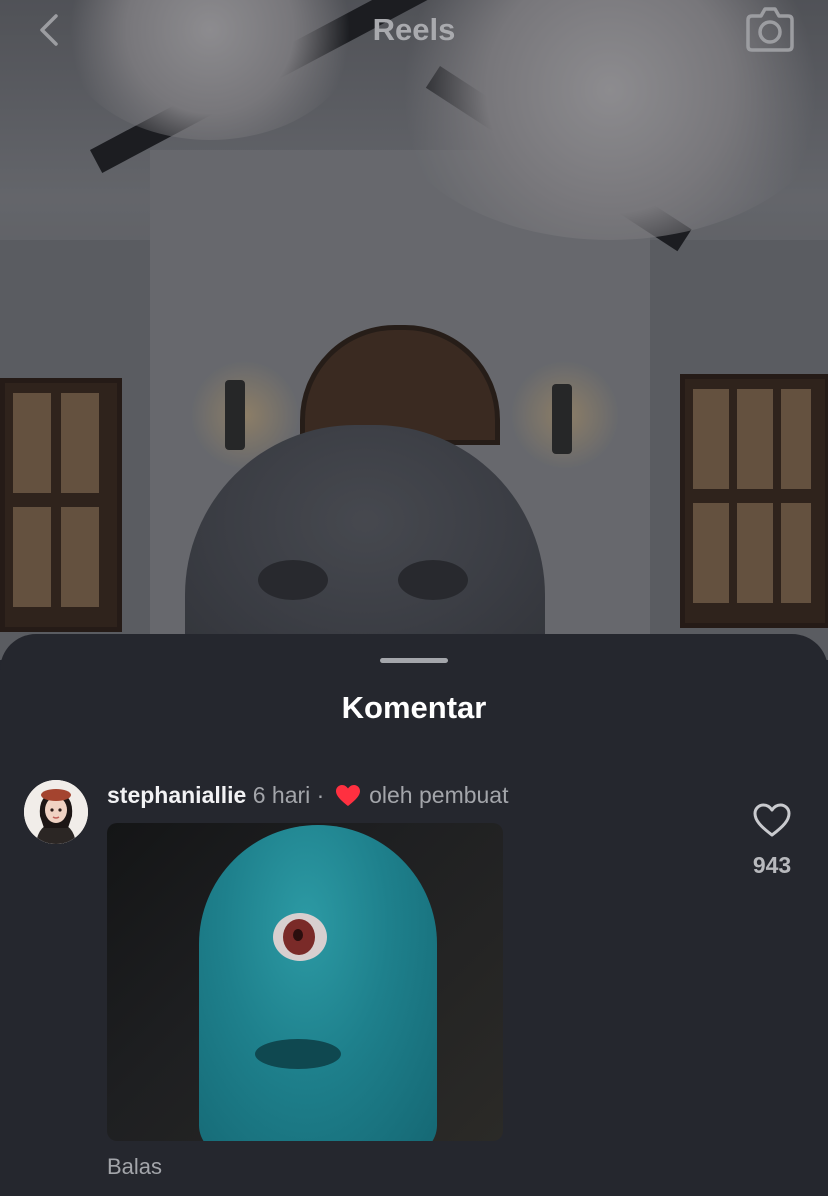 The image size is (828, 1196). I want to click on gif-character-pupil, so click(298, 935).